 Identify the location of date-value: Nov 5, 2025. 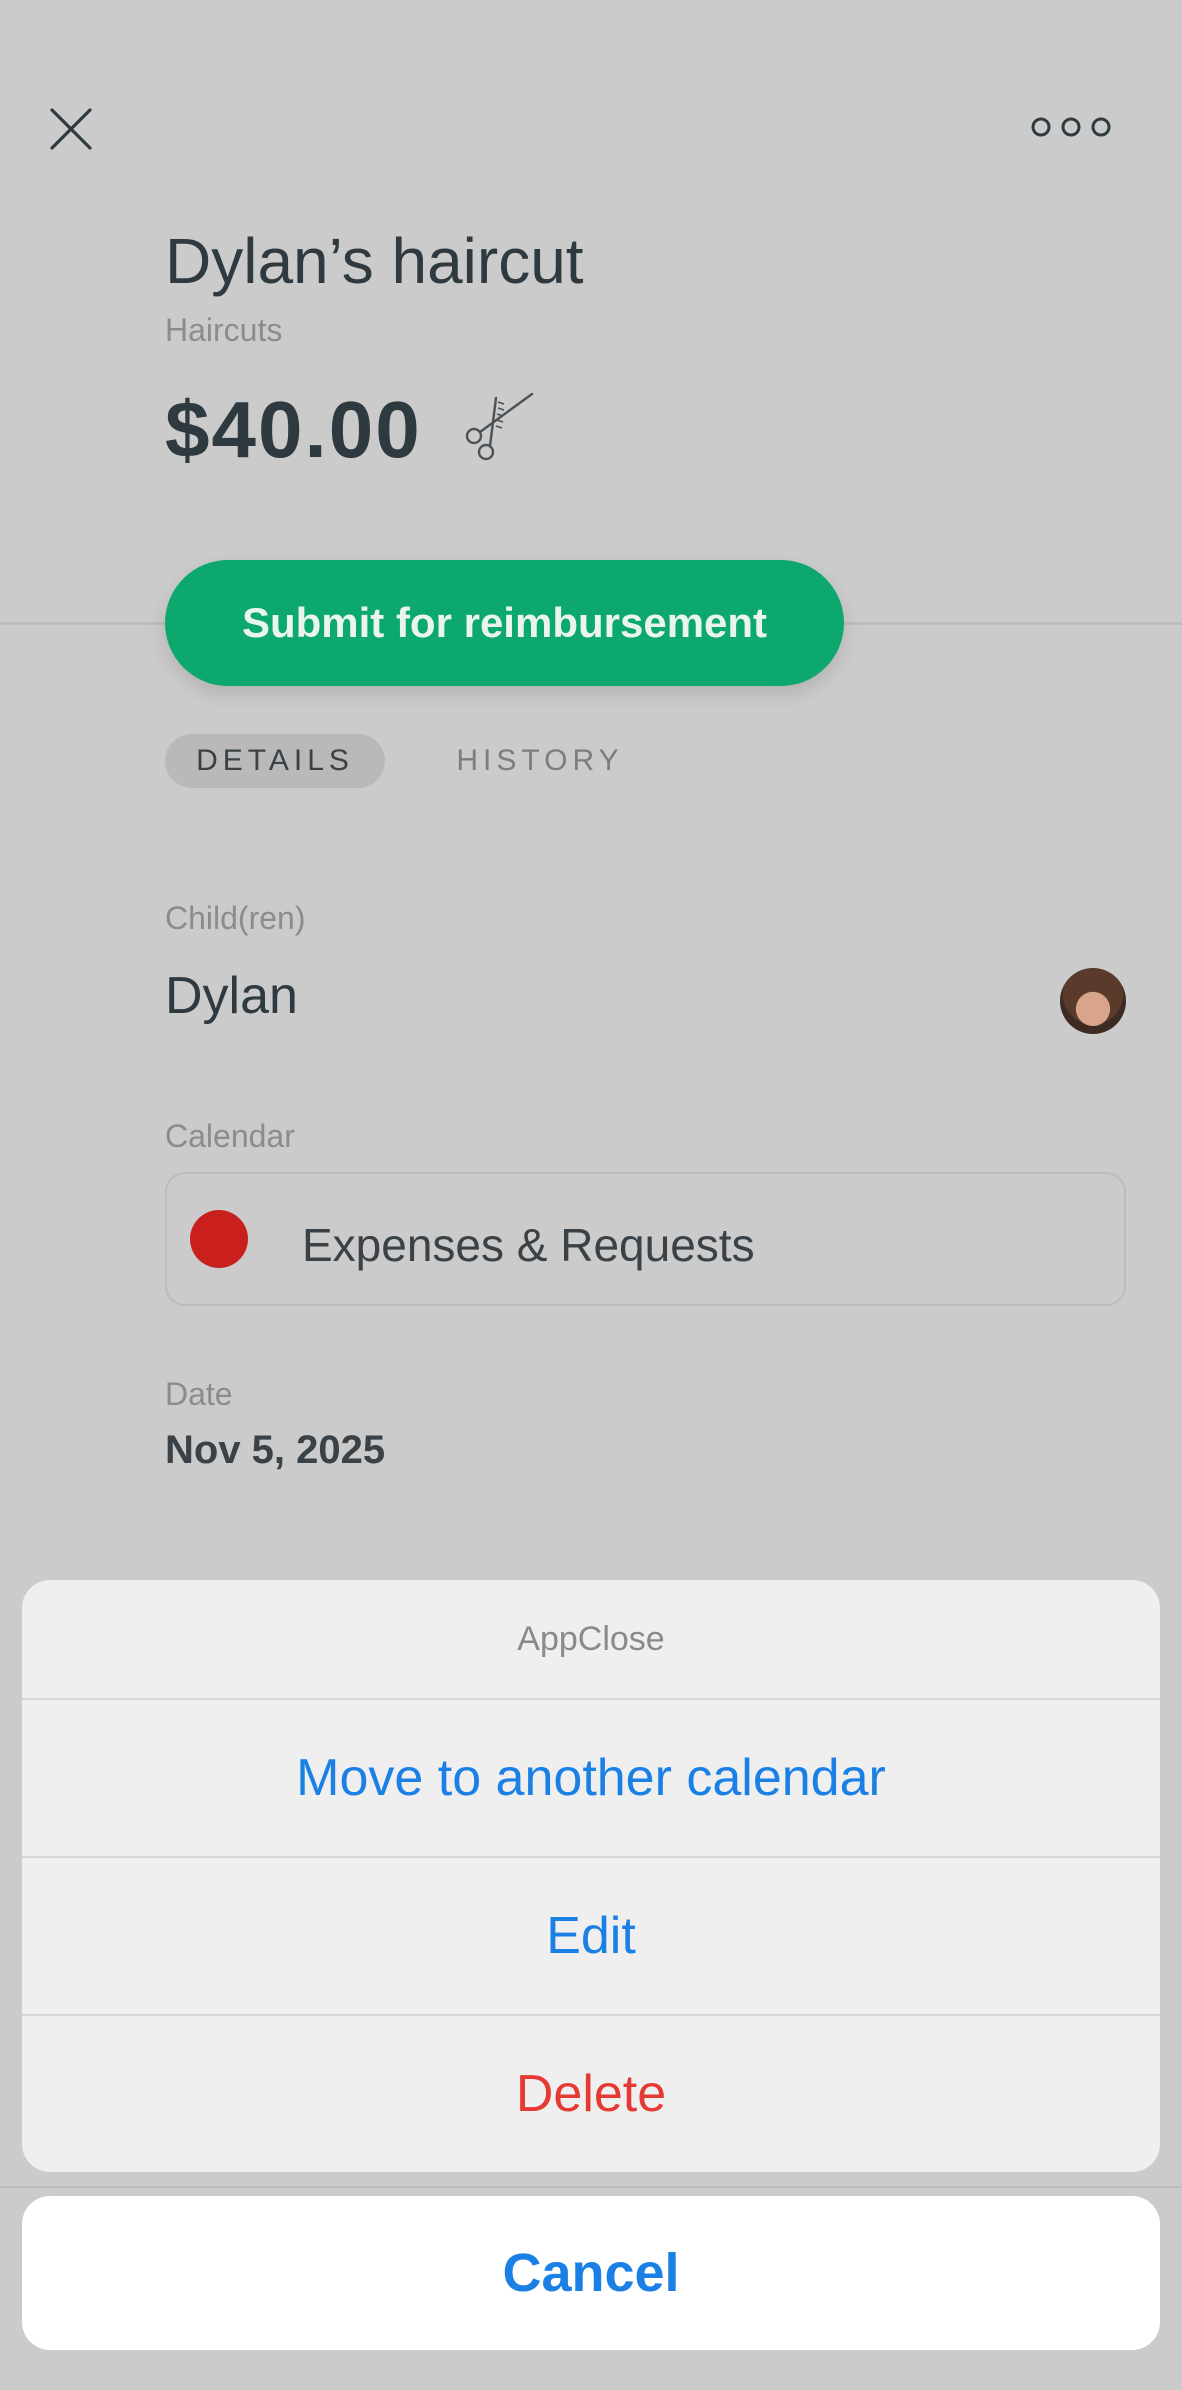
(275, 1450).